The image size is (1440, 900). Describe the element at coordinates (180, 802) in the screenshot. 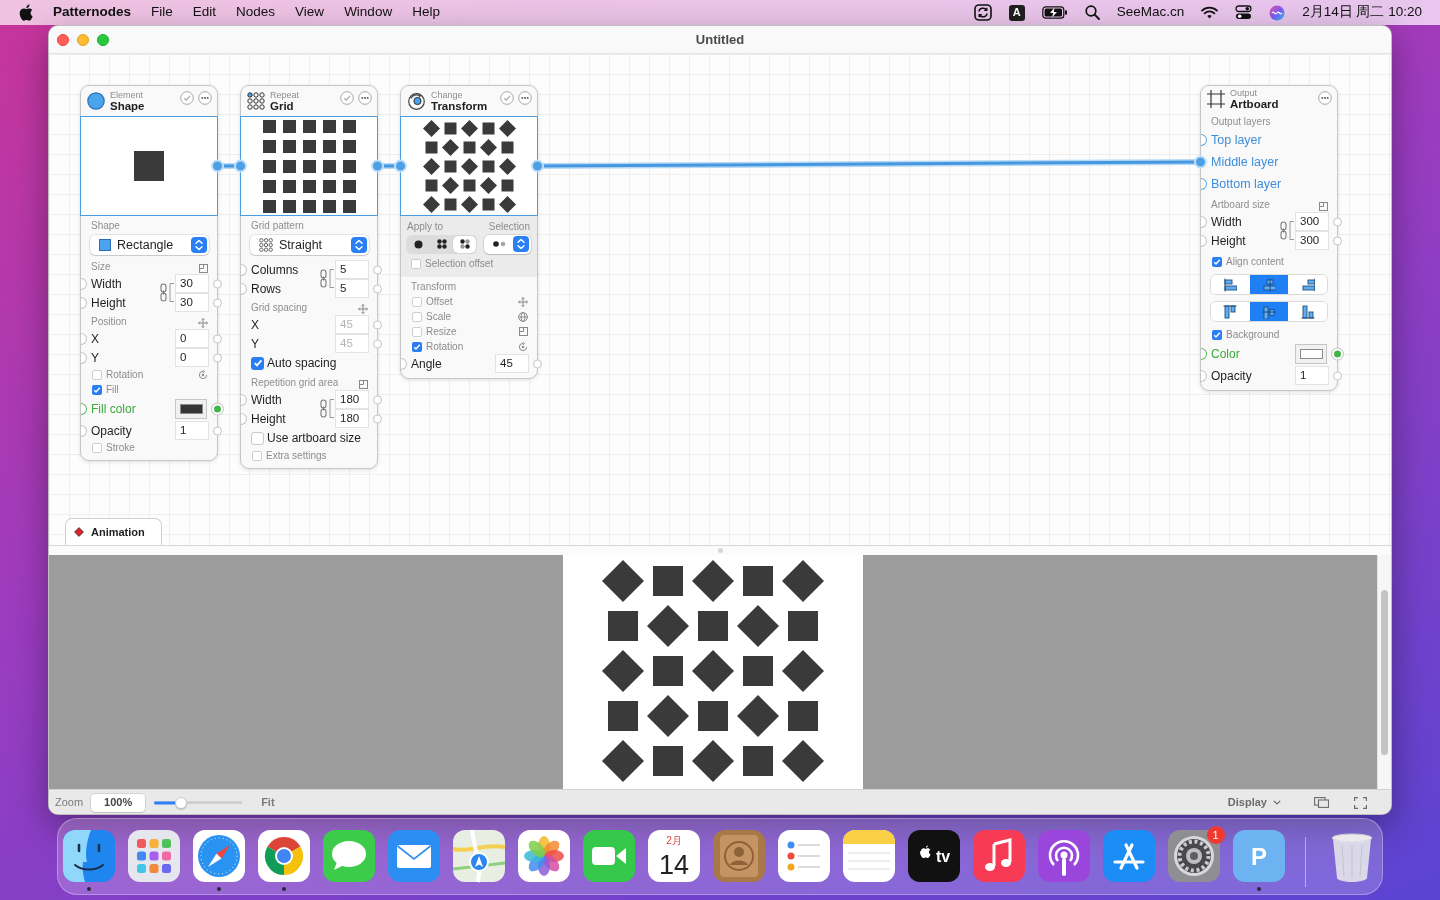

I see `zoom-slider-thumb` at that location.